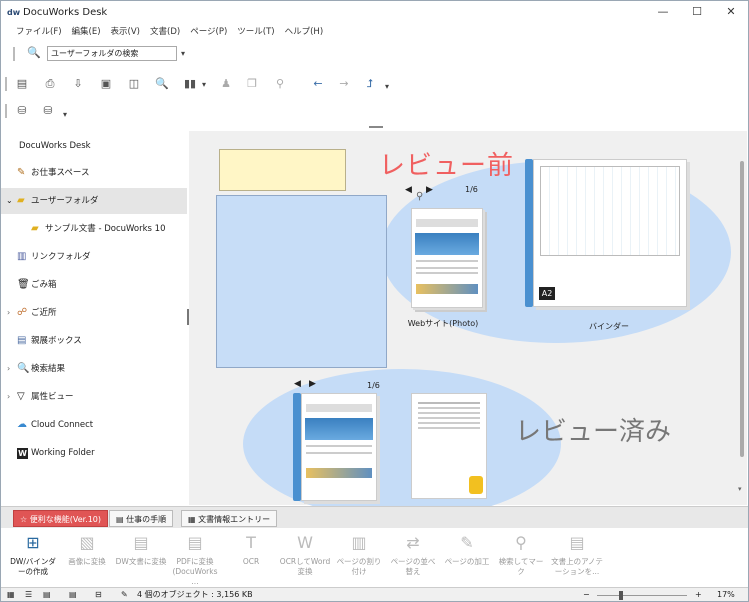  Describe the element at coordinates (22, 111) in the screenshot. I see `tag-icon: ⛁` at that location.